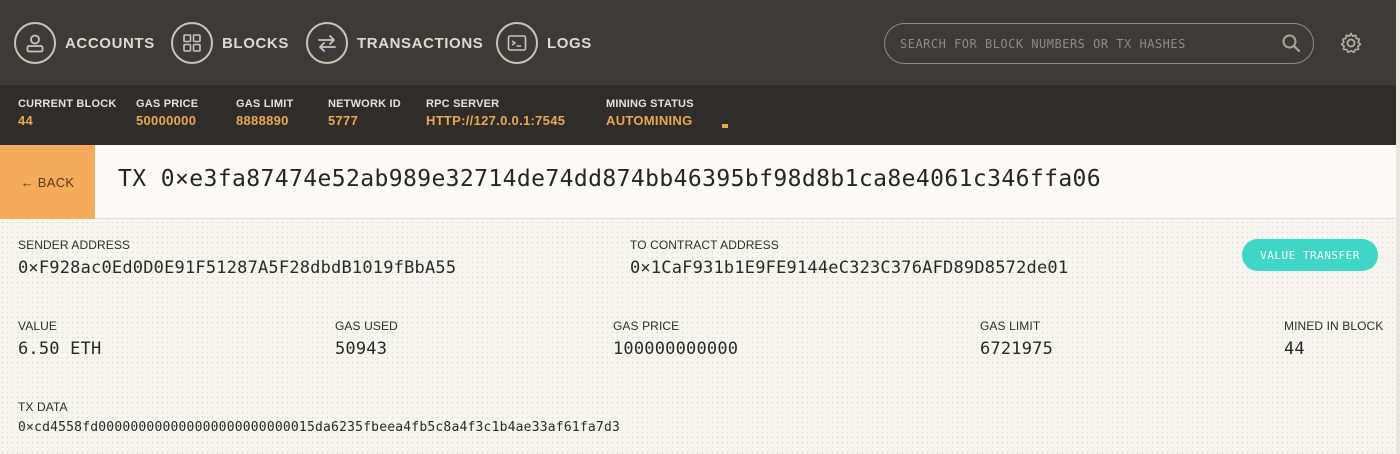 This screenshot has height=454, width=1400. I want to click on stat-value: 44, so click(26, 120).